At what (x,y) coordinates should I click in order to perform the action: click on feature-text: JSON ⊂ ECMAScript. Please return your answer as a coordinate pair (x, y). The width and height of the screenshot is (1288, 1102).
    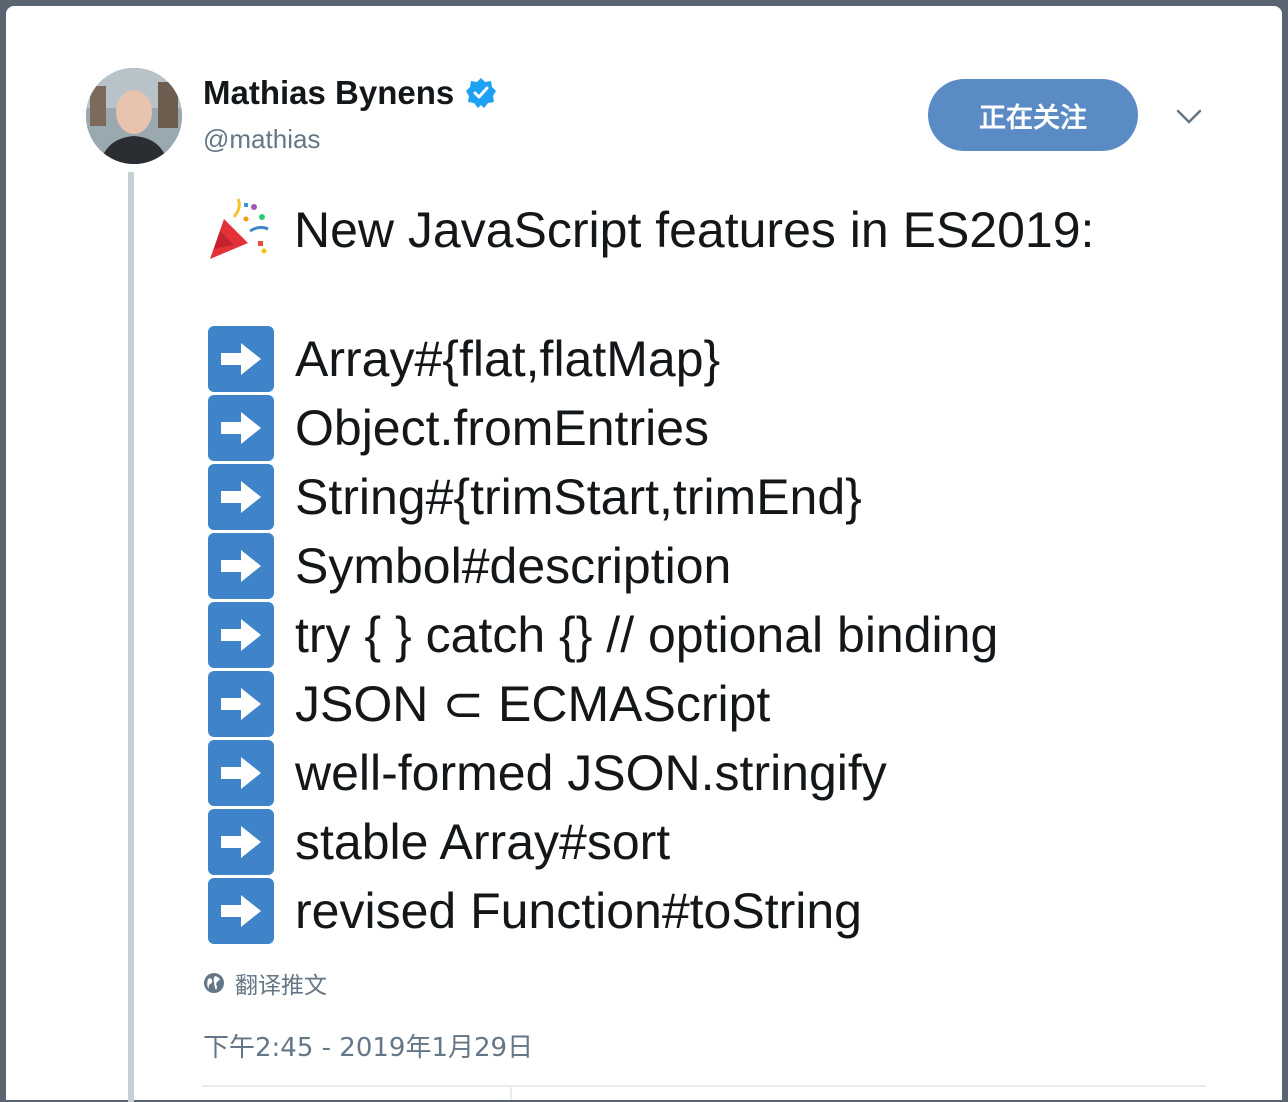
    Looking at the image, I should click on (533, 703).